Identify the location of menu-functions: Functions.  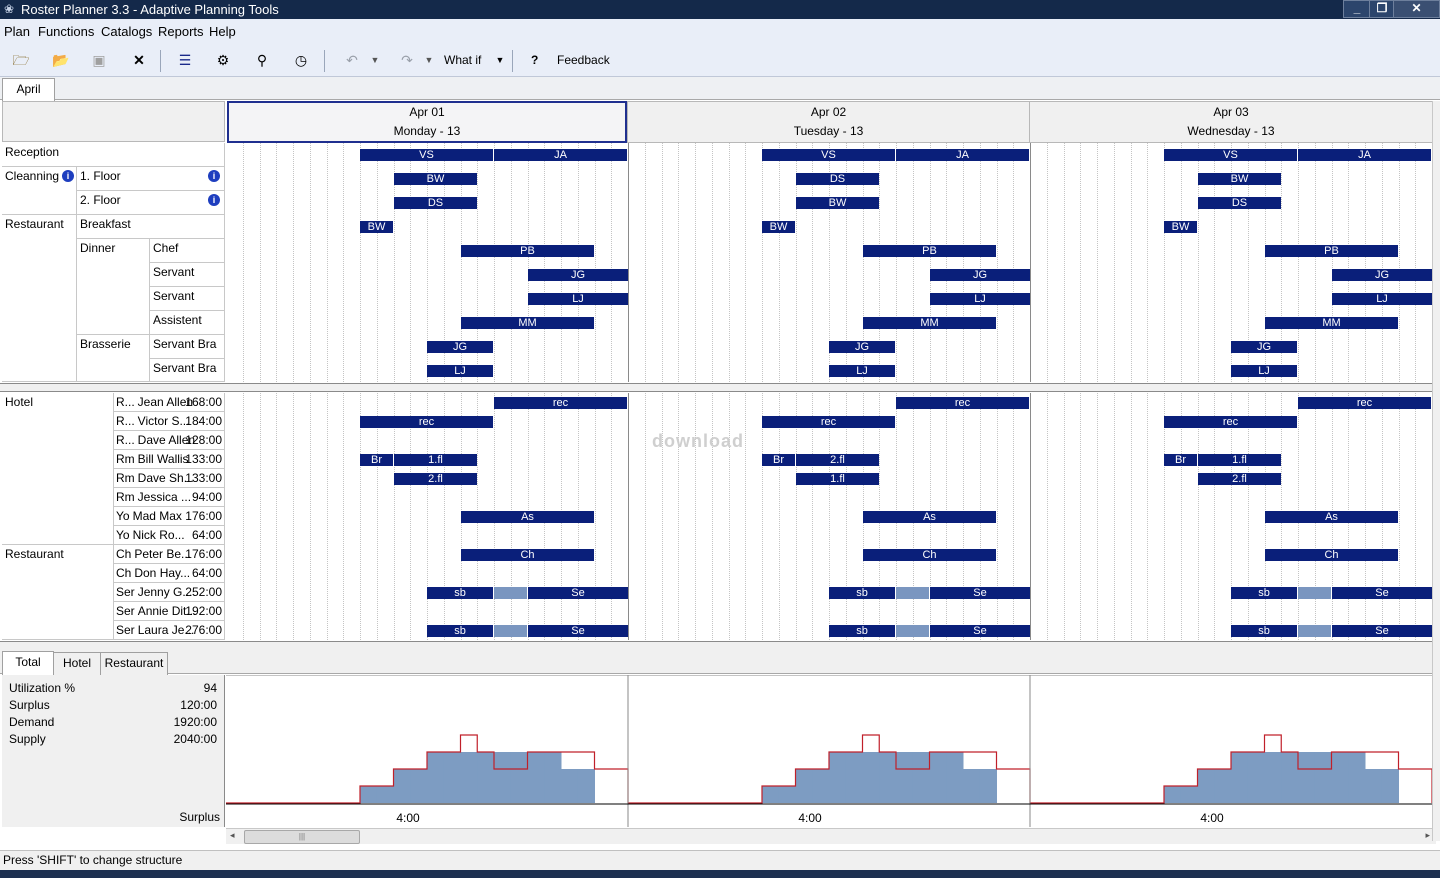
(66, 31).